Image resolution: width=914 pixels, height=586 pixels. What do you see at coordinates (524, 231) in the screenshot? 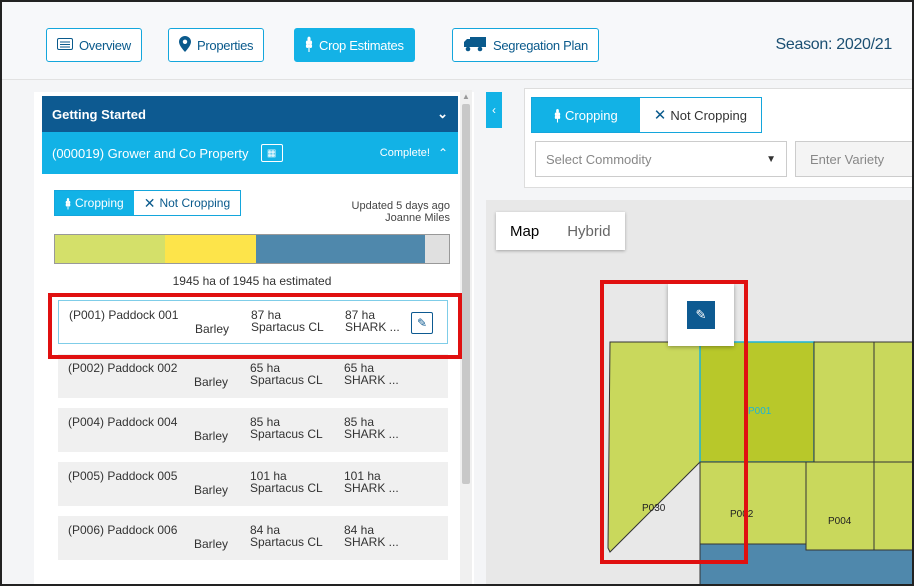
I see `map-button: Map` at bounding box center [524, 231].